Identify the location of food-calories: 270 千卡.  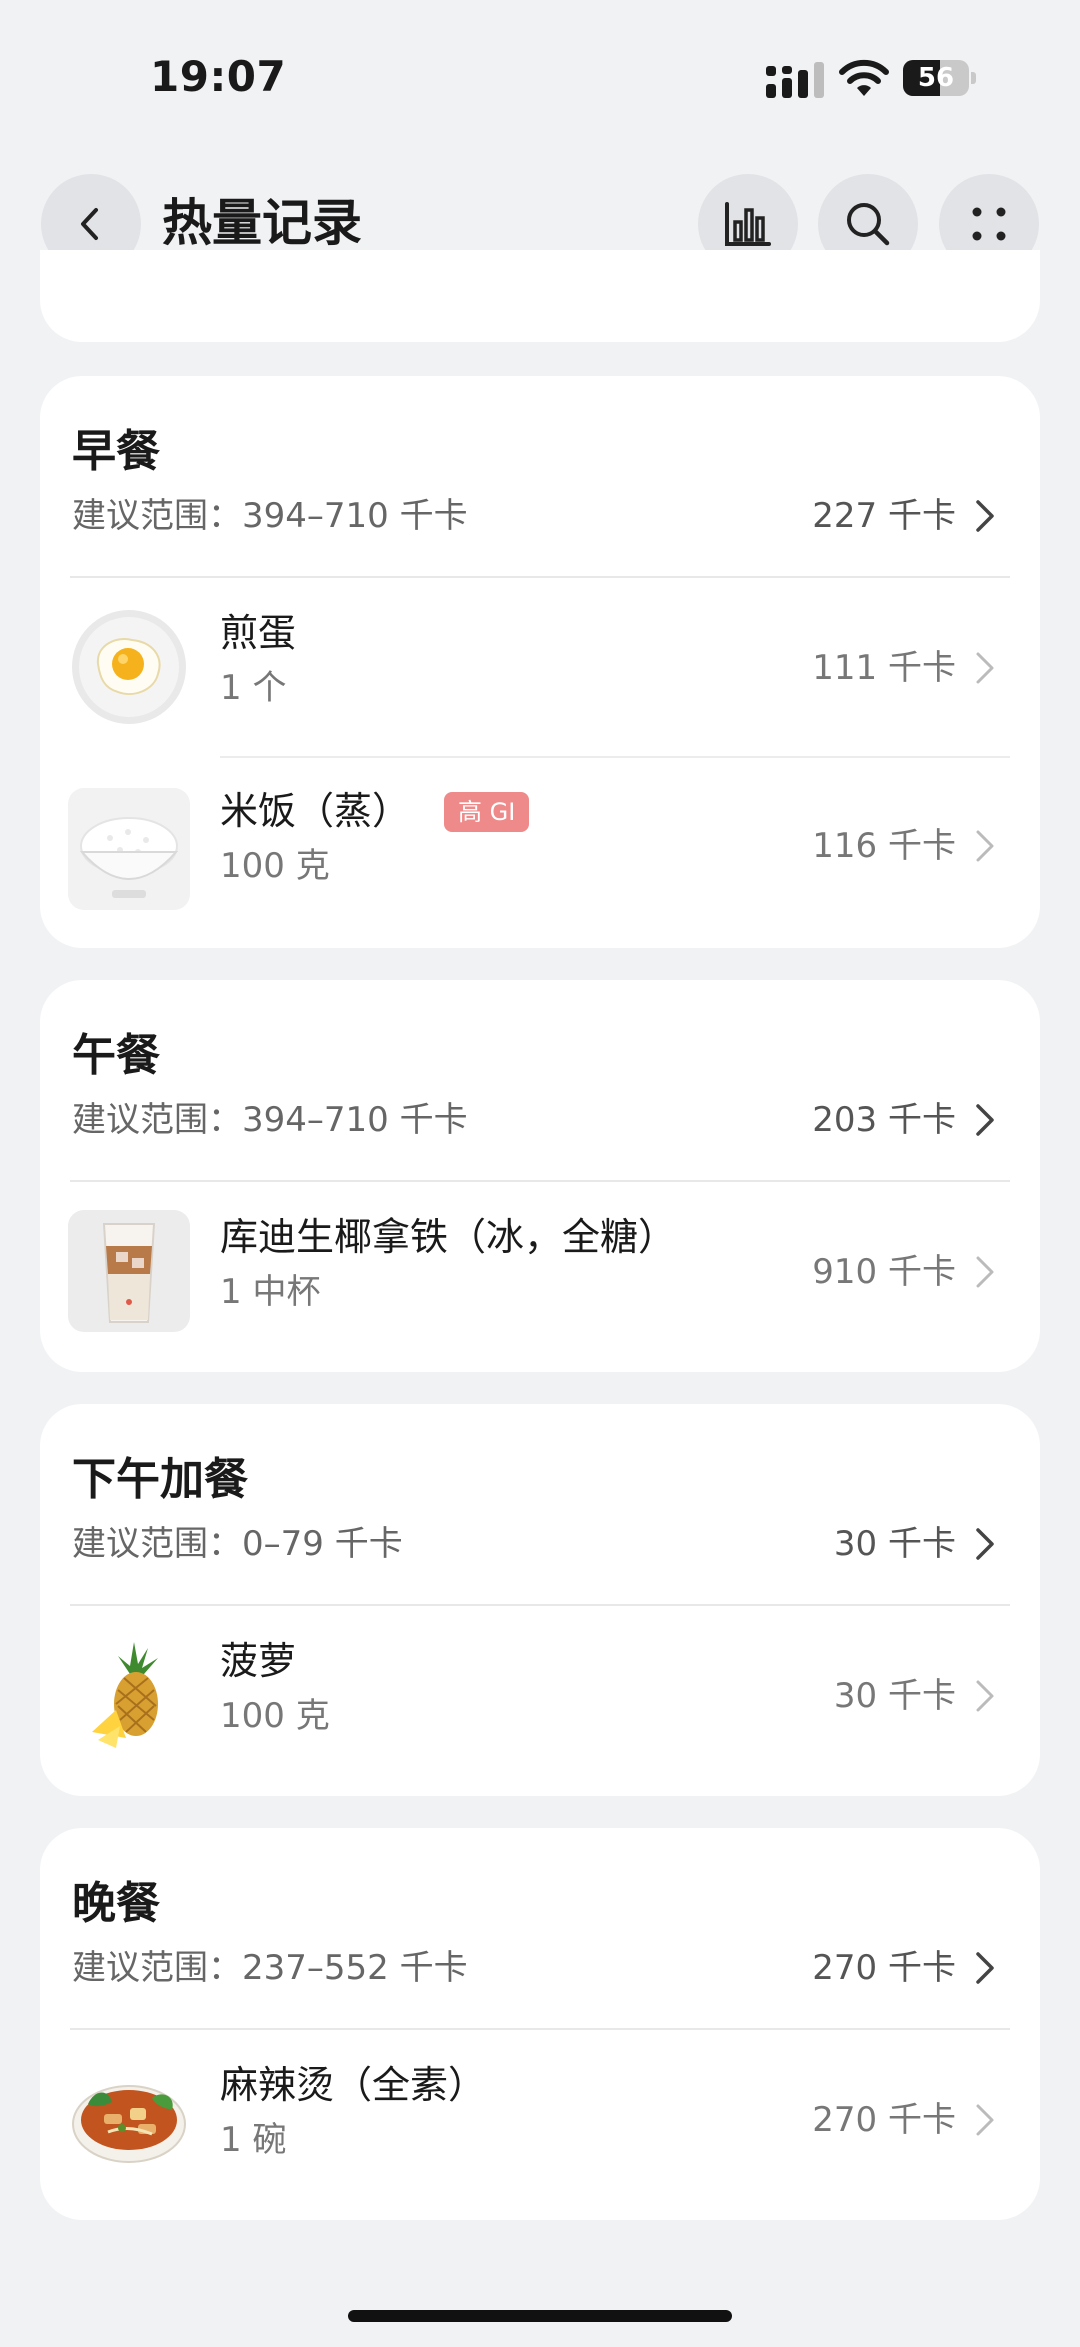
(884, 2120).